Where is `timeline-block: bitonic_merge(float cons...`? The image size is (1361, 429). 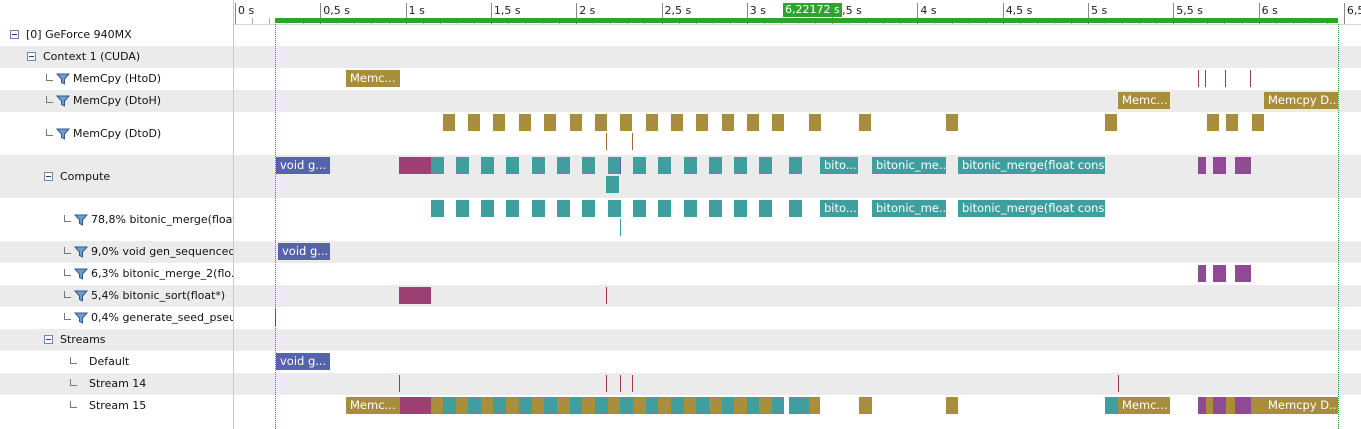
timeline-block: bitonic_merge(float cons... is located at coordinates (1031, 165).